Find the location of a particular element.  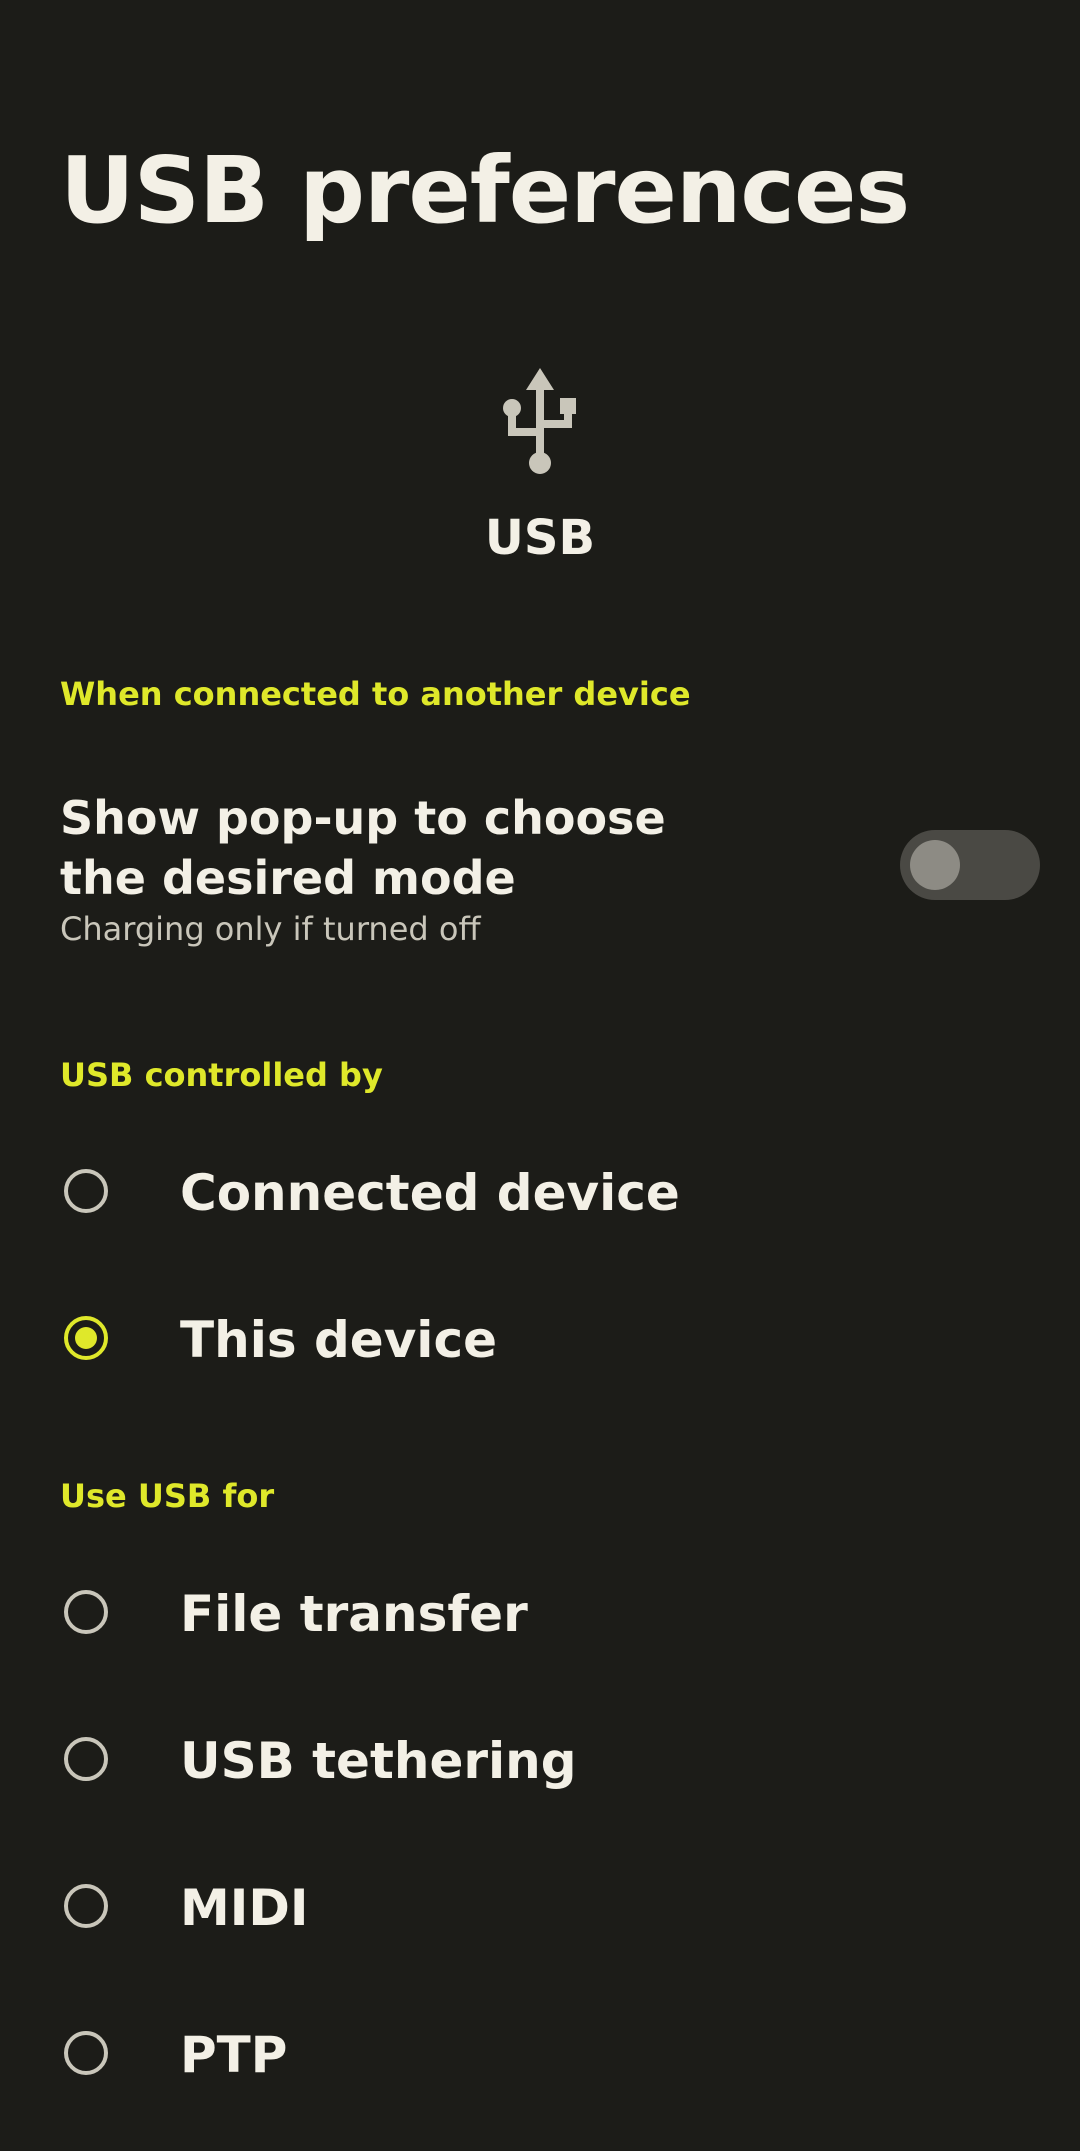

popup-toggle-switch is located at coordinates (970, 865).